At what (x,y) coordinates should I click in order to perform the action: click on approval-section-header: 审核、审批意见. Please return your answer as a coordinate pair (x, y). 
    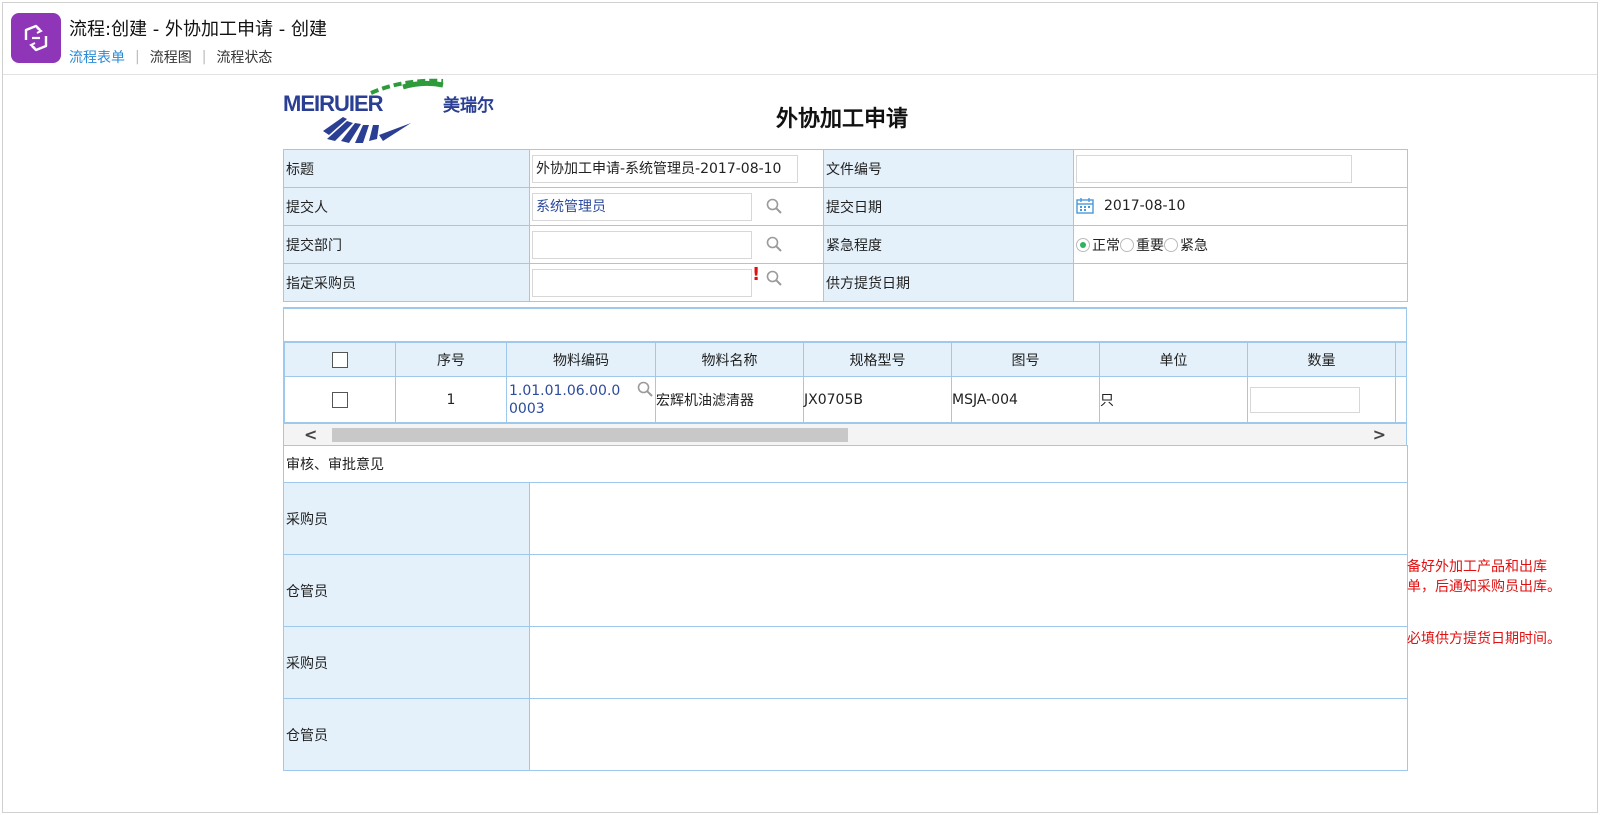
    Looking at the image, I should click on (845, 464).